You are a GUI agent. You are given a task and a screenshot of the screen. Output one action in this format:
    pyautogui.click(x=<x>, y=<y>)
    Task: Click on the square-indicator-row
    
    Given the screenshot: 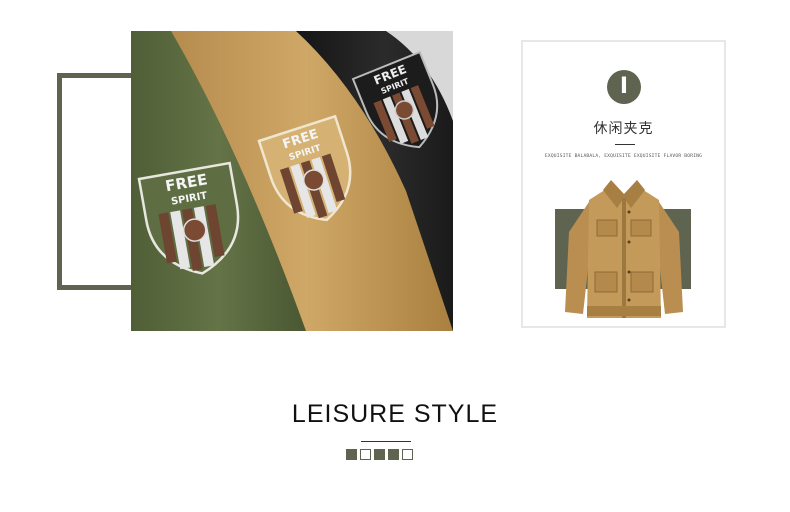 What is the action you would take?
    pyautogui.click(x=379, y=454)
    